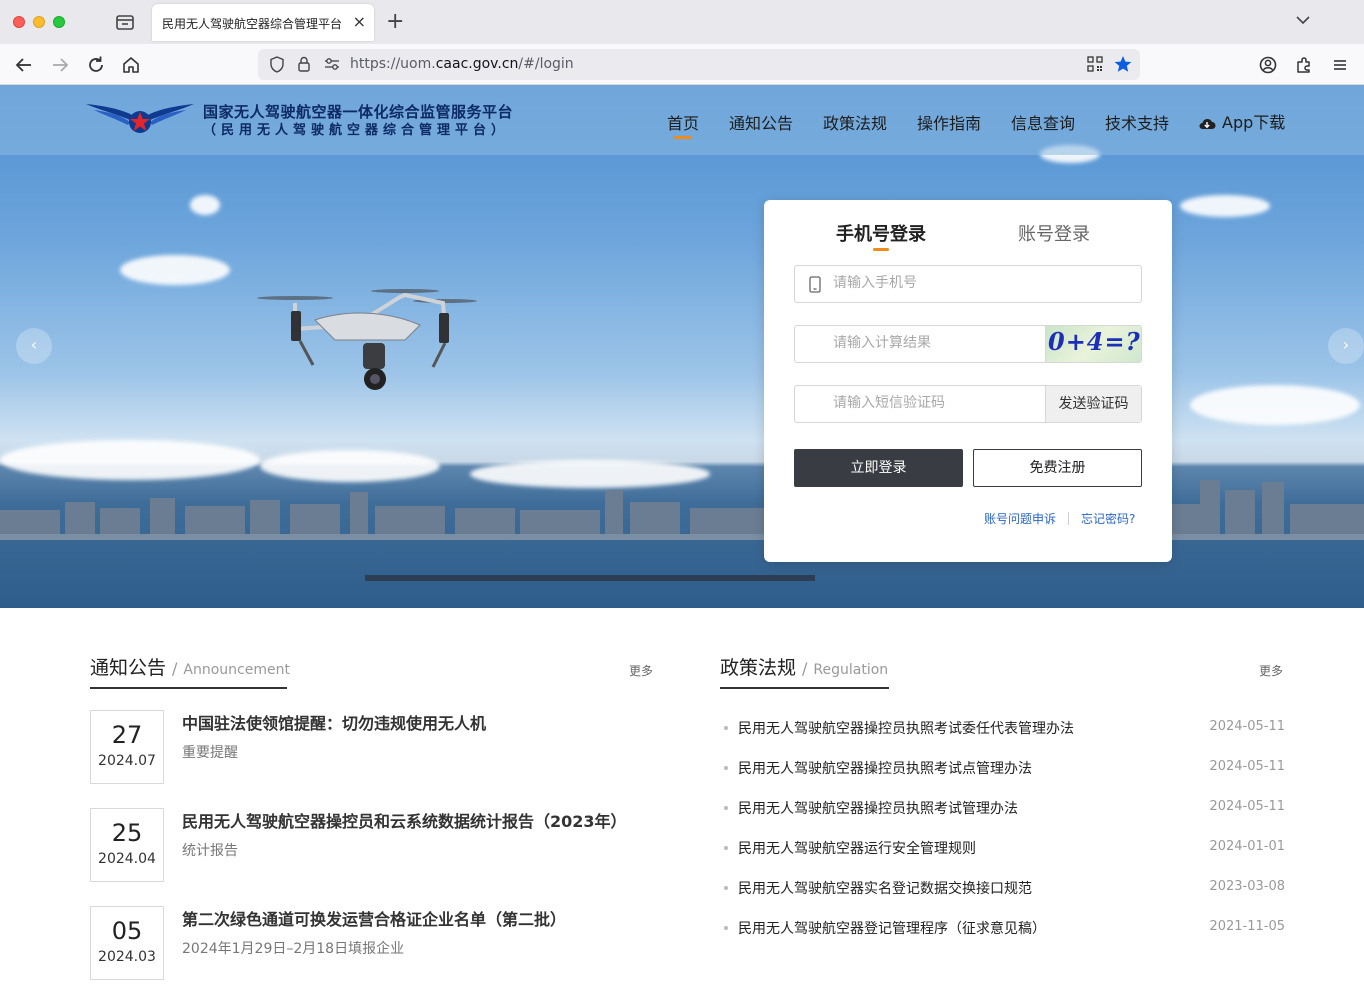 The height and width of the screenshot is (993, 1364). I want to click on chevron-down-icon, so click(1303, 20).